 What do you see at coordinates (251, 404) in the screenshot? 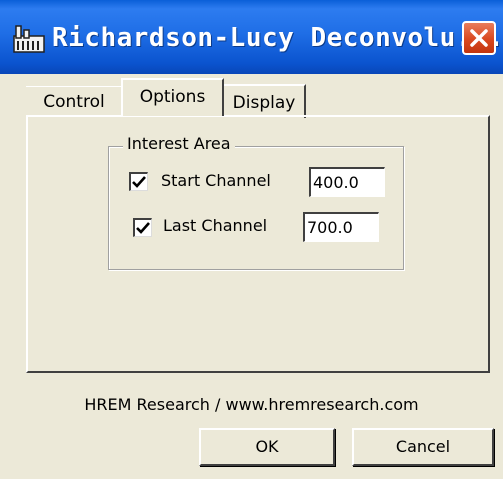
I see `credit-text: HREM Research / www.hremresearch.com` at bounding box center [251, 404].